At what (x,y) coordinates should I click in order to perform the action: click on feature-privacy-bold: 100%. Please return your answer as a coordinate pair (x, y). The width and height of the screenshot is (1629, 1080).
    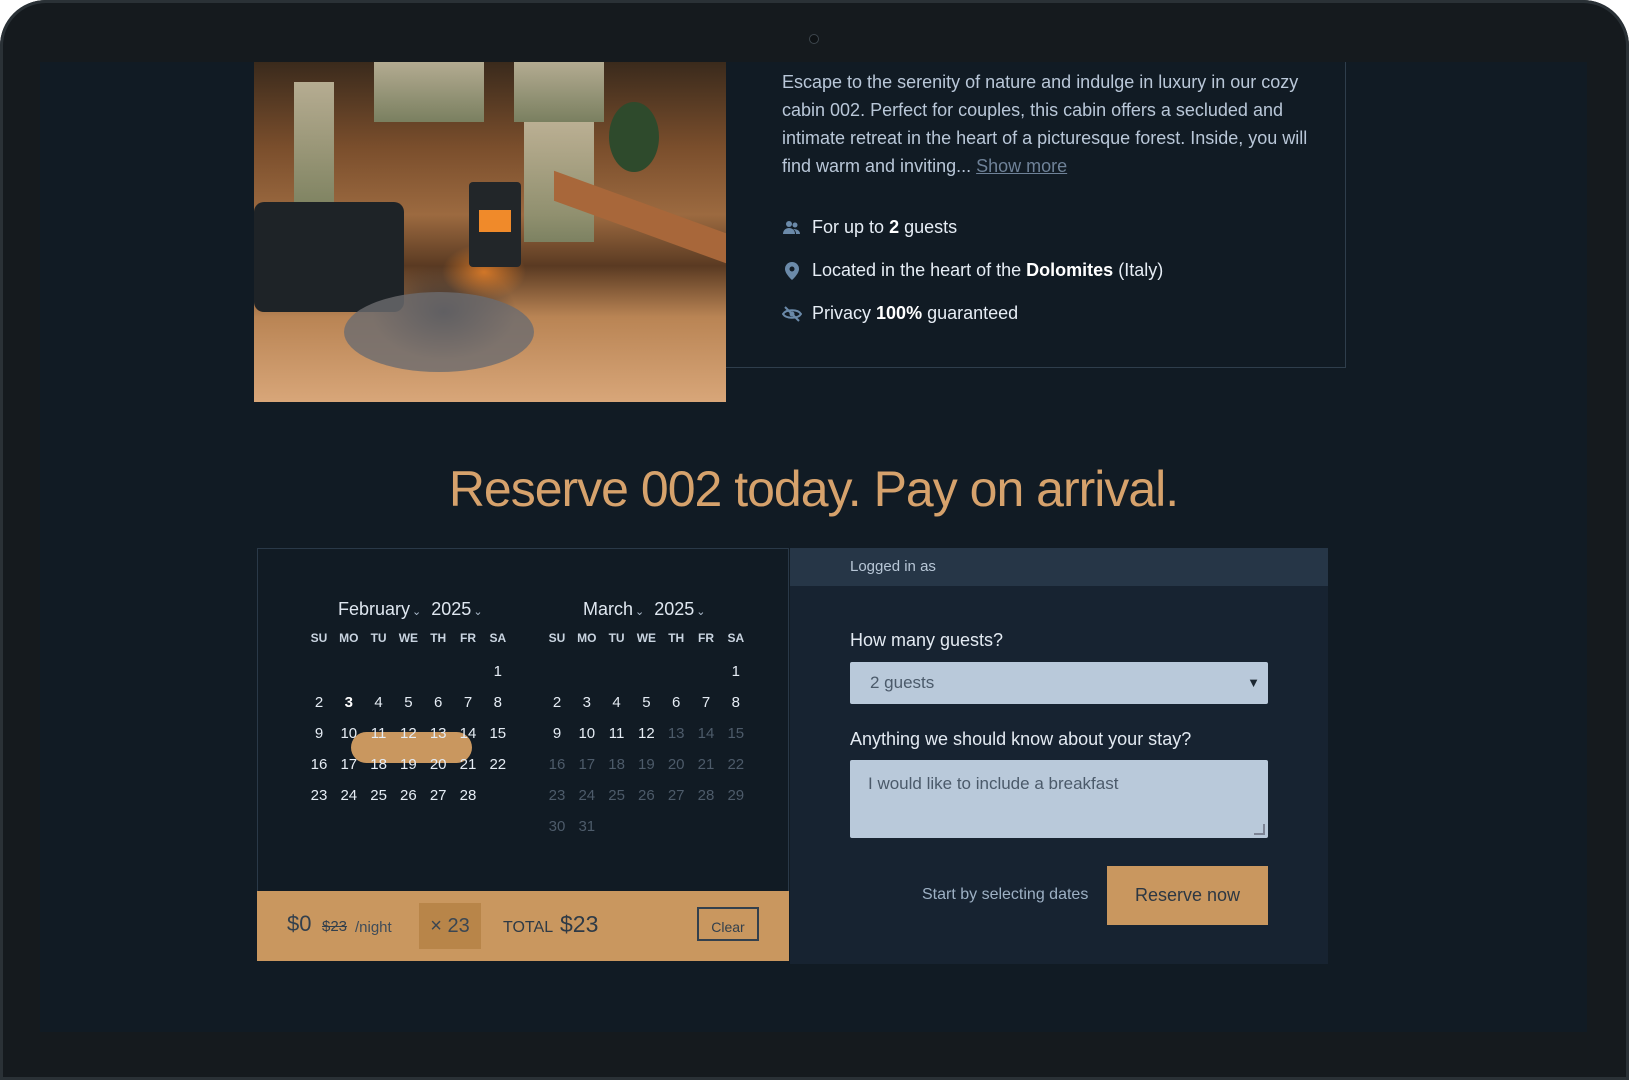
    Looking at the image, I should click on (899, 313).